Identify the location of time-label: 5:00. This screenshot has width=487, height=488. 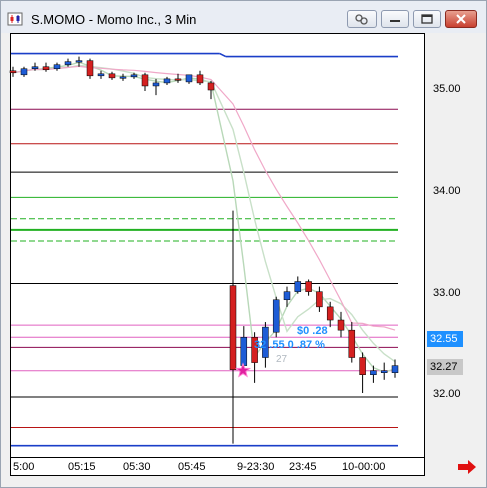
(24, 467).